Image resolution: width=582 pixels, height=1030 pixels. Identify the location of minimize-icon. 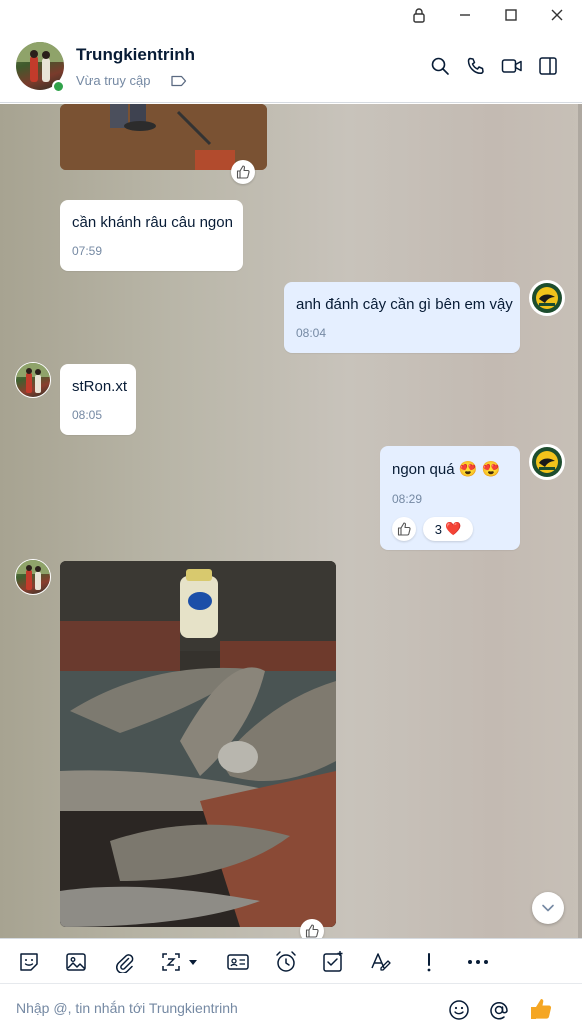
(465, 15).